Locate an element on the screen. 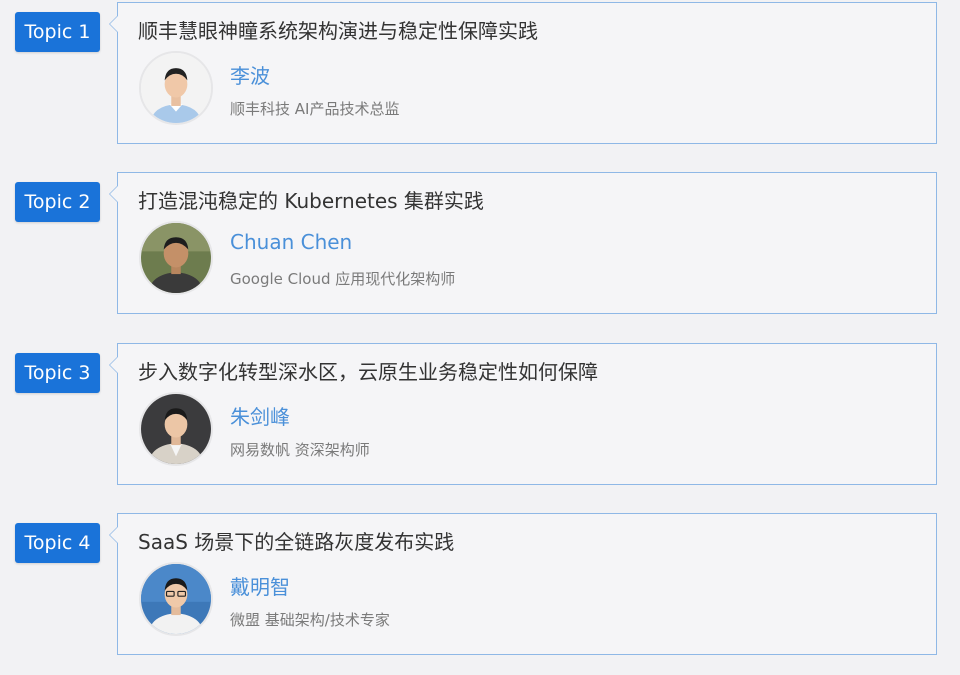 The height and width of the screenshot is (675, 960). speaker-name: 朱剑峰 is located at coordinates (260, 415).